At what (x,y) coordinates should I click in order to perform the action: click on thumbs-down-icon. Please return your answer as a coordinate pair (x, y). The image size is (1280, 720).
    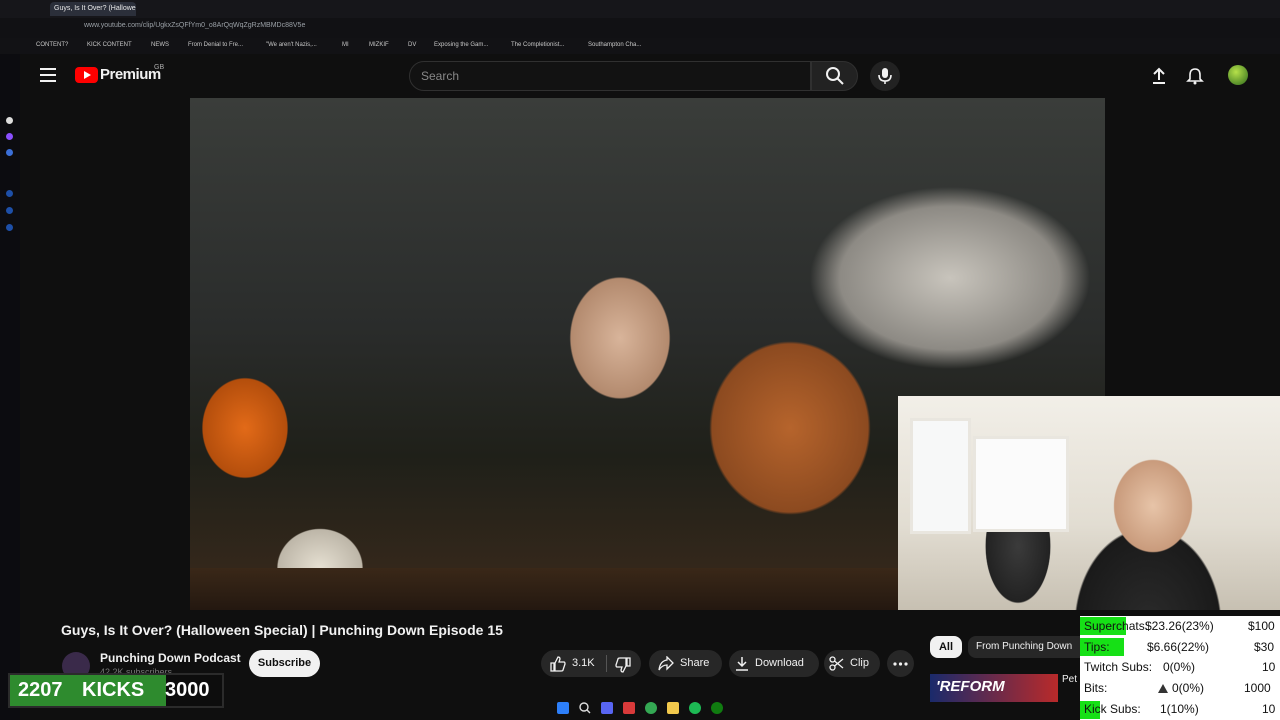
    Looking at the image, I should click on (623, 665).